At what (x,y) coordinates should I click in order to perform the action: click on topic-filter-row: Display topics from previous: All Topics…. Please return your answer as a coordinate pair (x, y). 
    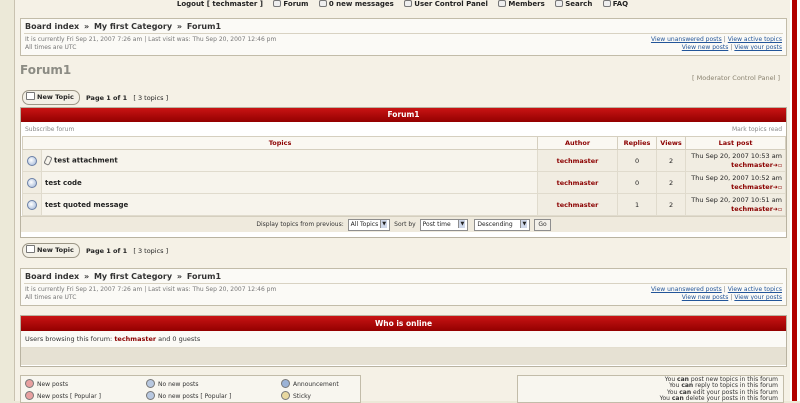
    Looking at the image, I should click on (403, 224).